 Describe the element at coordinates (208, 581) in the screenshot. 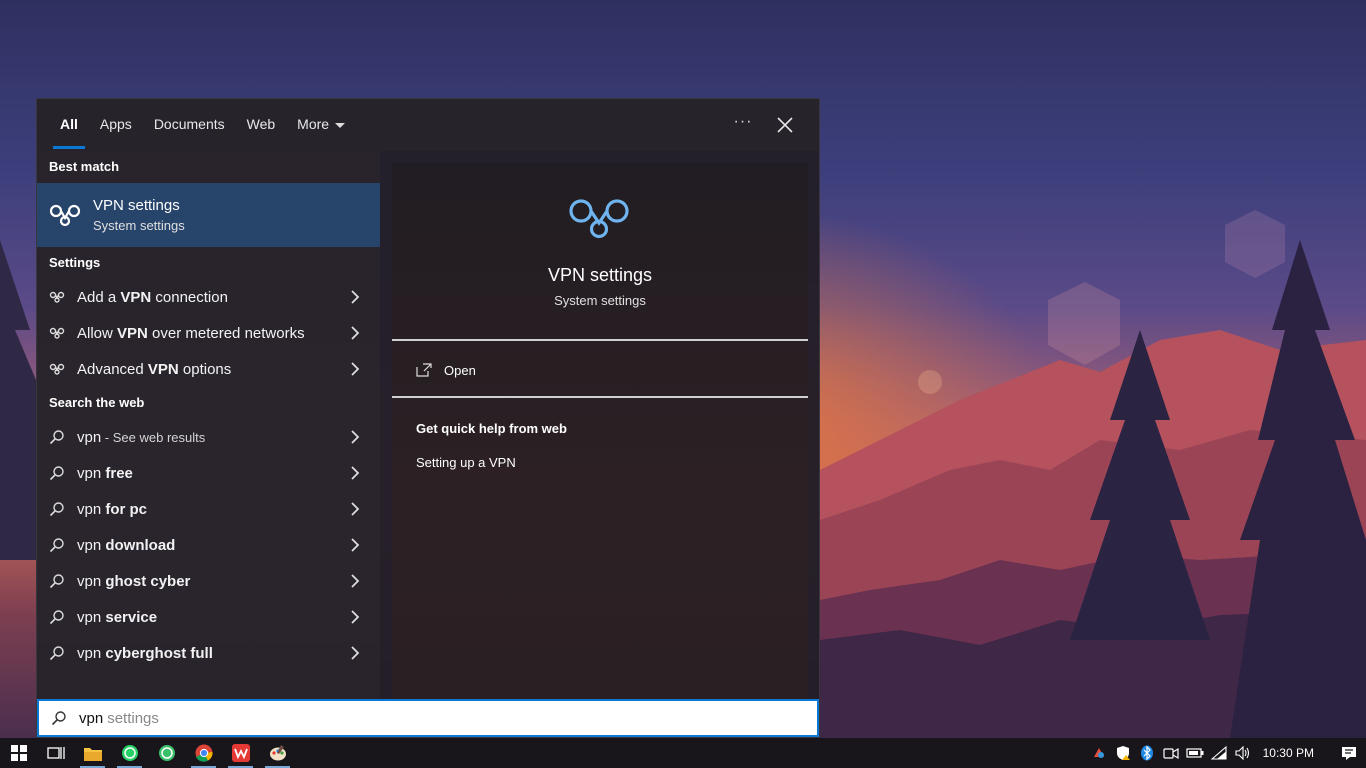

I see `web-result-item: vpn ghost cyber` at that location.